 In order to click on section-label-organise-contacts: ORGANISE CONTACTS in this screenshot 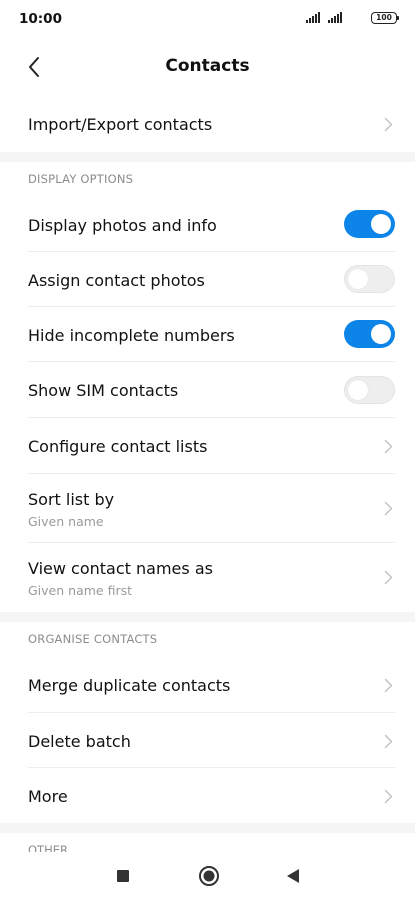, I will do `click(93, 639)`.